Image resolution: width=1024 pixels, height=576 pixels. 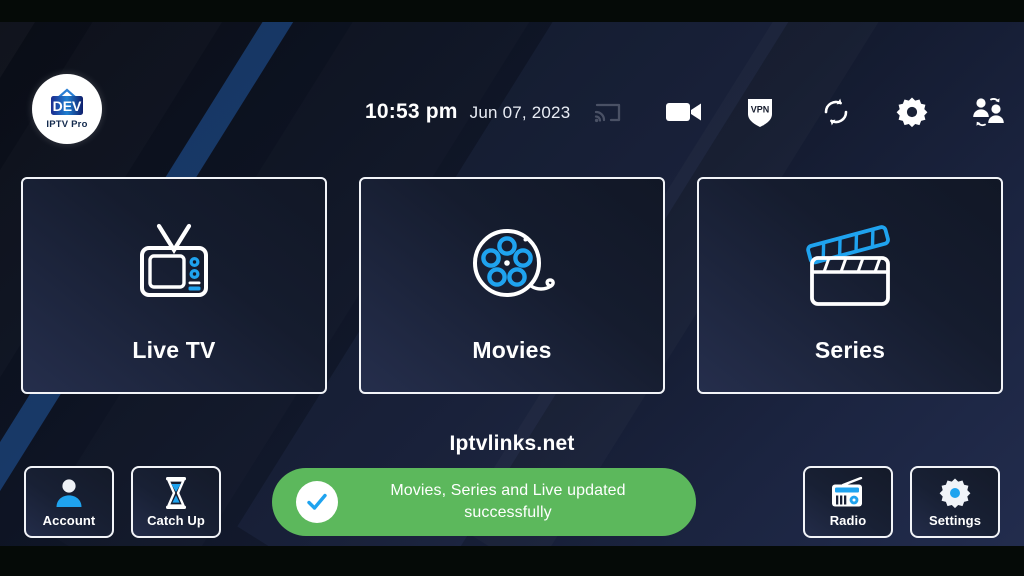 I want to click on button-label: Radio, so click(x=848, y=520).